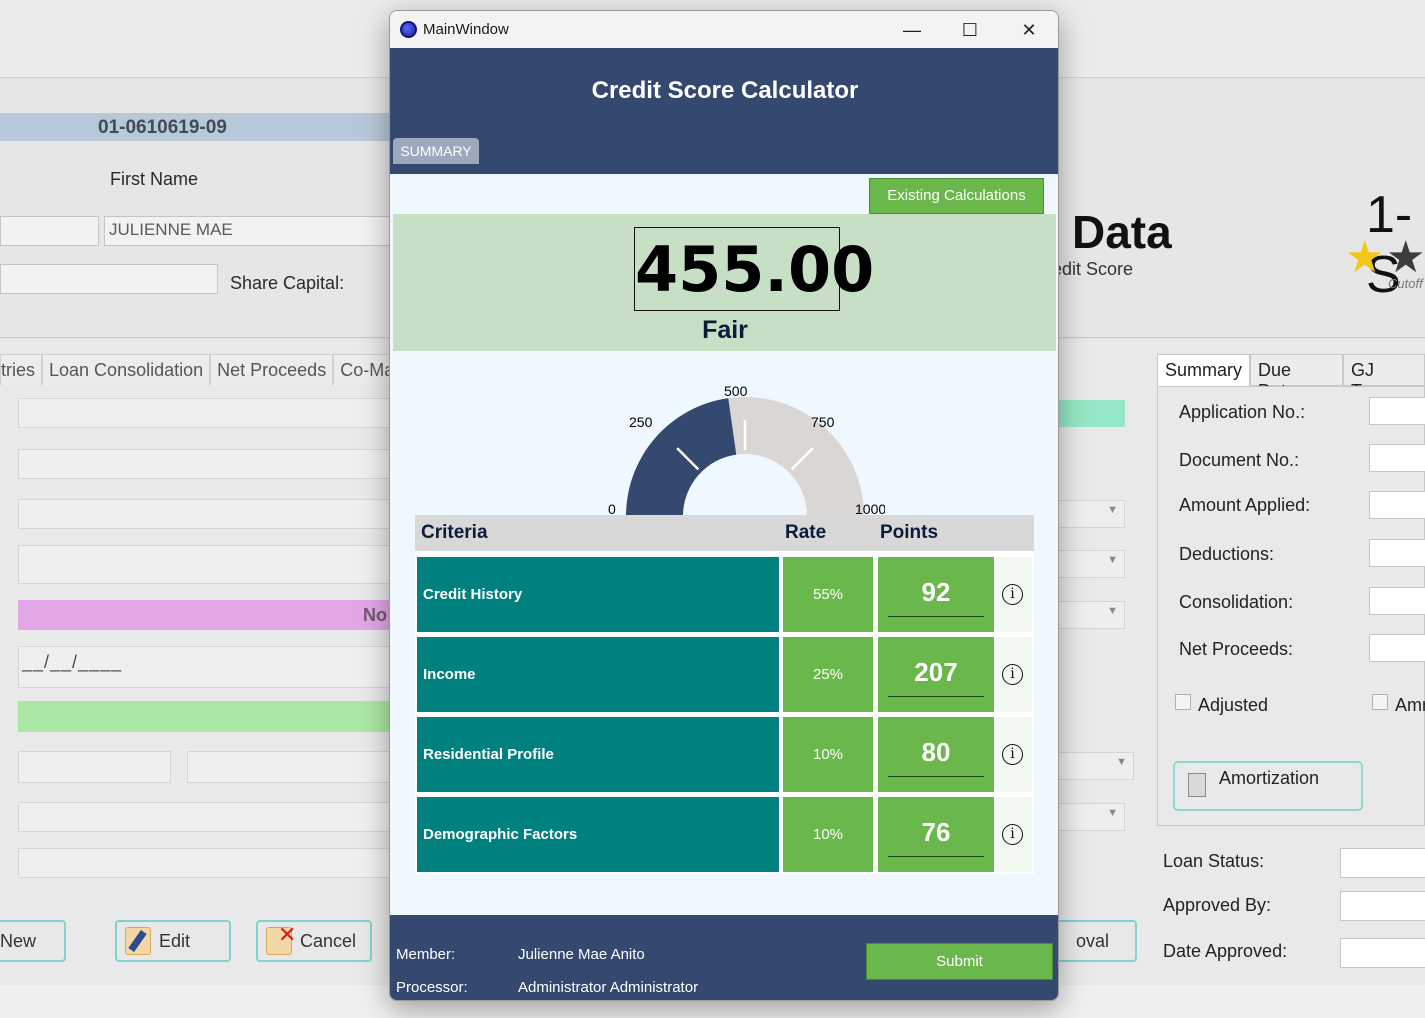  I want to click on first-name-label: First Name, so click(154, 179).